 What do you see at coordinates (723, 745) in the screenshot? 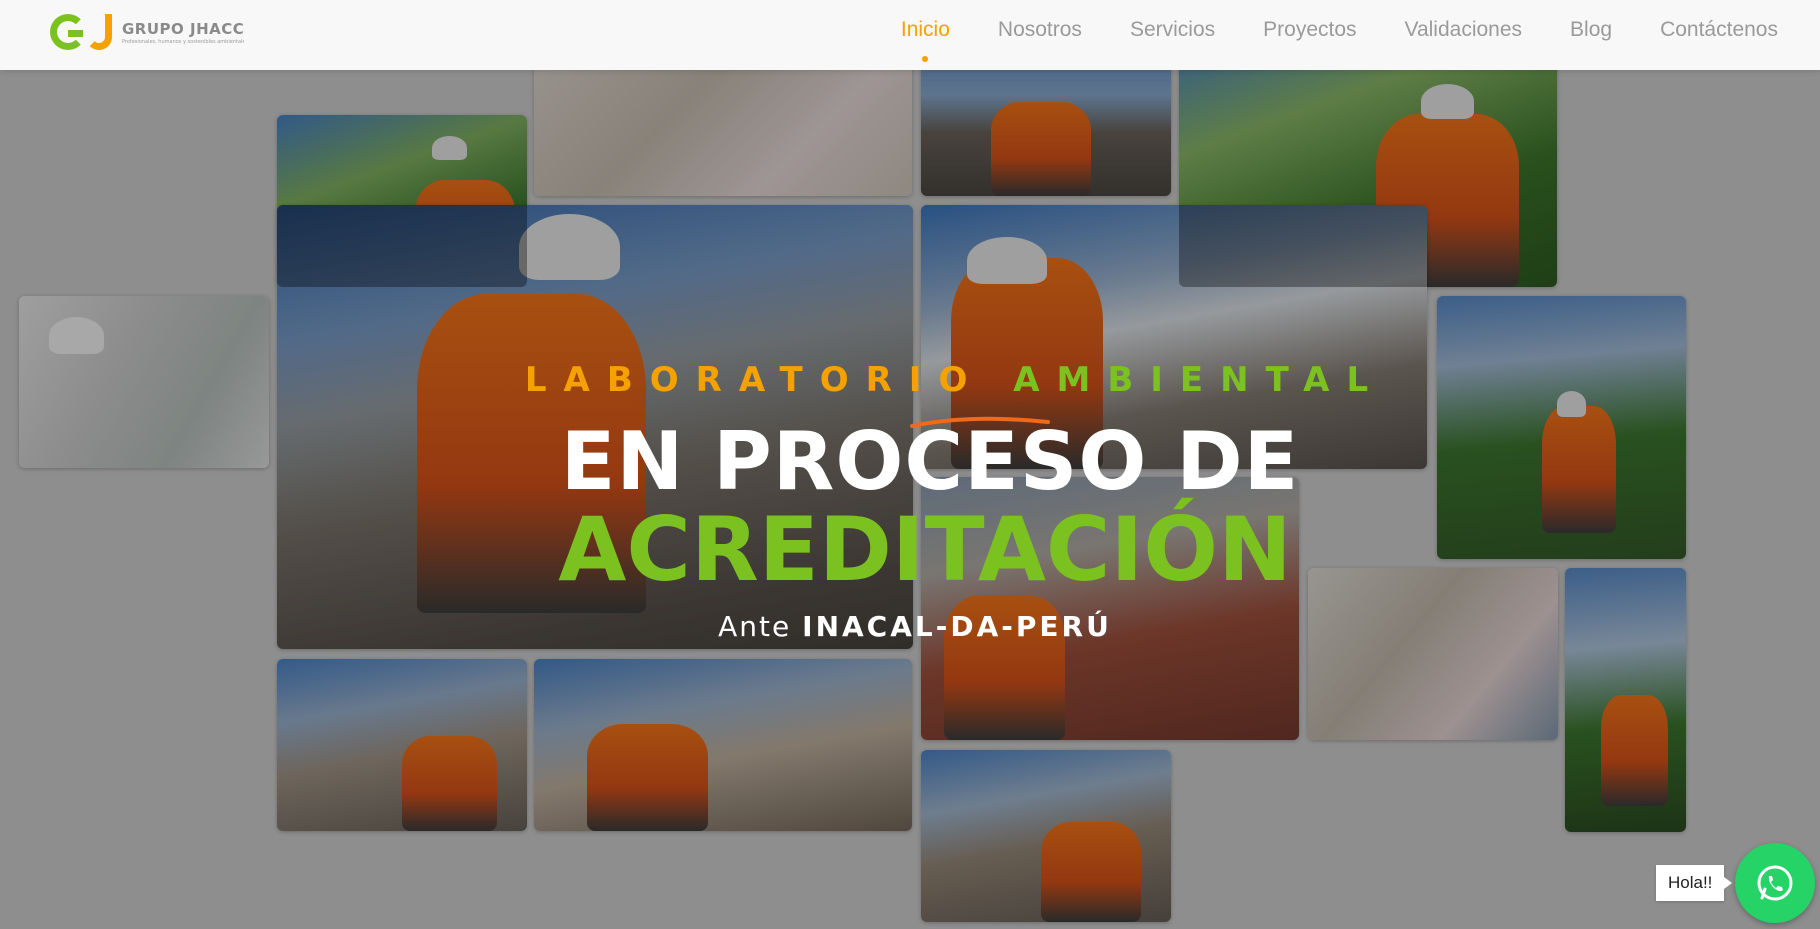
I see `photo-air-sampler-buildings` at bounding box center [723, 745].